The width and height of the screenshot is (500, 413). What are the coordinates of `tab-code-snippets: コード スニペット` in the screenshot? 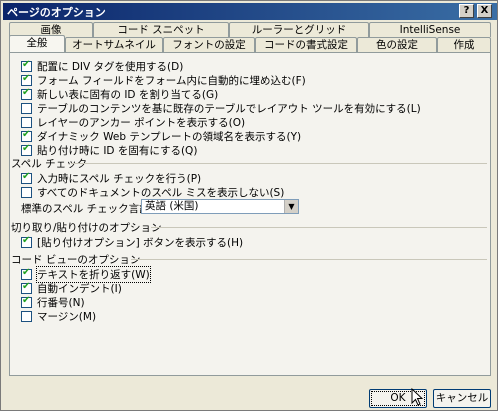 It's located at (161, 29).